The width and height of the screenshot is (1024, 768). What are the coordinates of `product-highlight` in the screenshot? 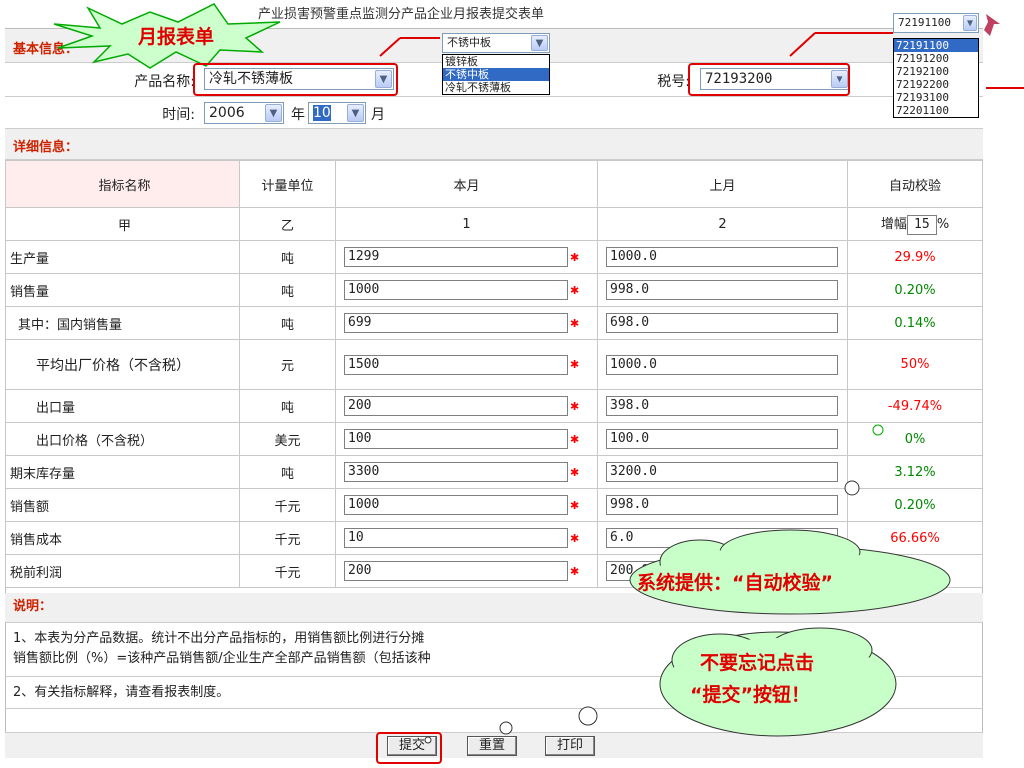 It's located at (295, 79).